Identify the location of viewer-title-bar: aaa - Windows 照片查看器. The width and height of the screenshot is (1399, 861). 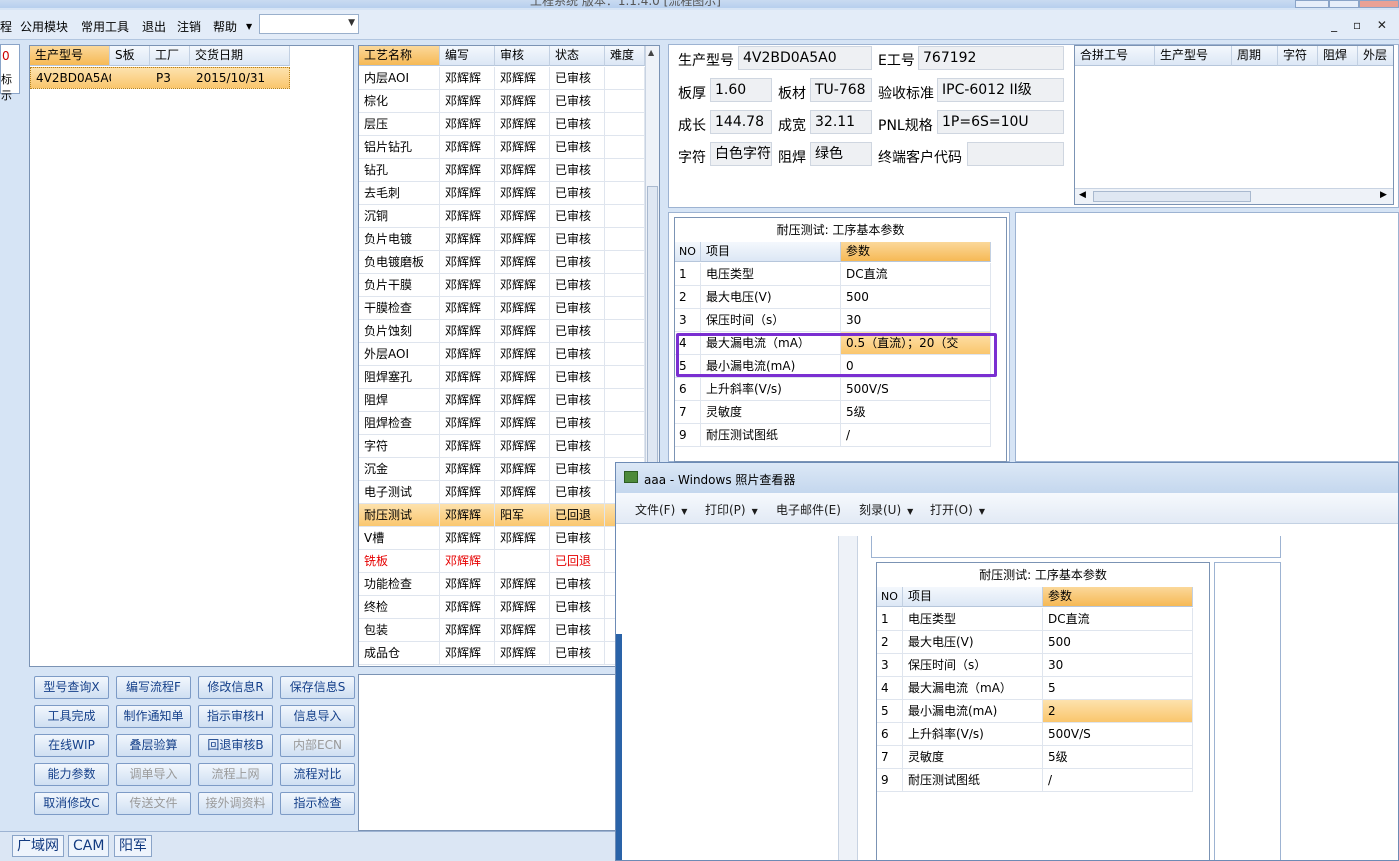
(1007, 478).